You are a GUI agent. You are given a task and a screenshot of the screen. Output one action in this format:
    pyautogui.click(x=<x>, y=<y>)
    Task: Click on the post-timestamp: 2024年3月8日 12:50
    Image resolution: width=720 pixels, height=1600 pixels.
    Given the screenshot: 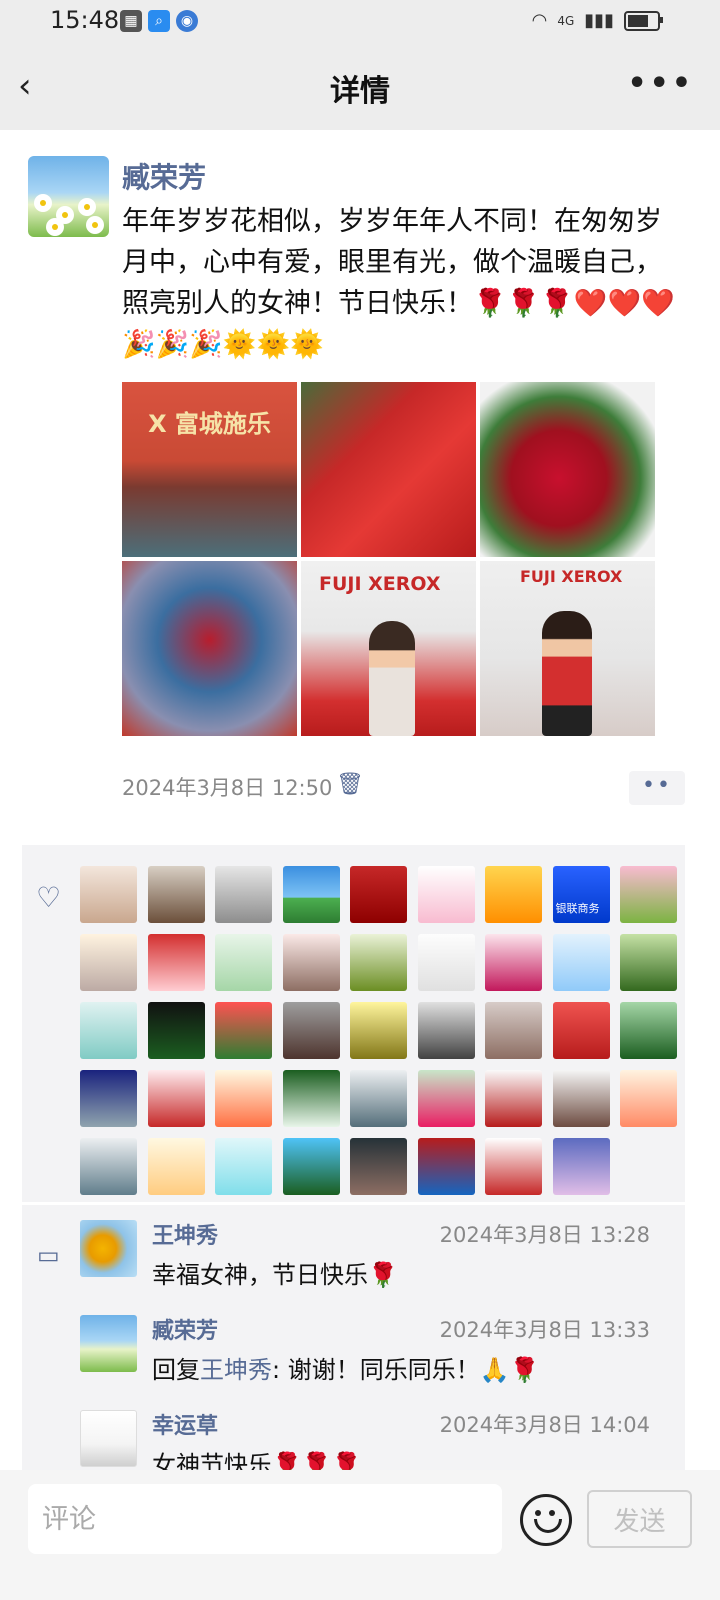 What is the action you would take?
    pyautogui.click(x=227, y=788)
    